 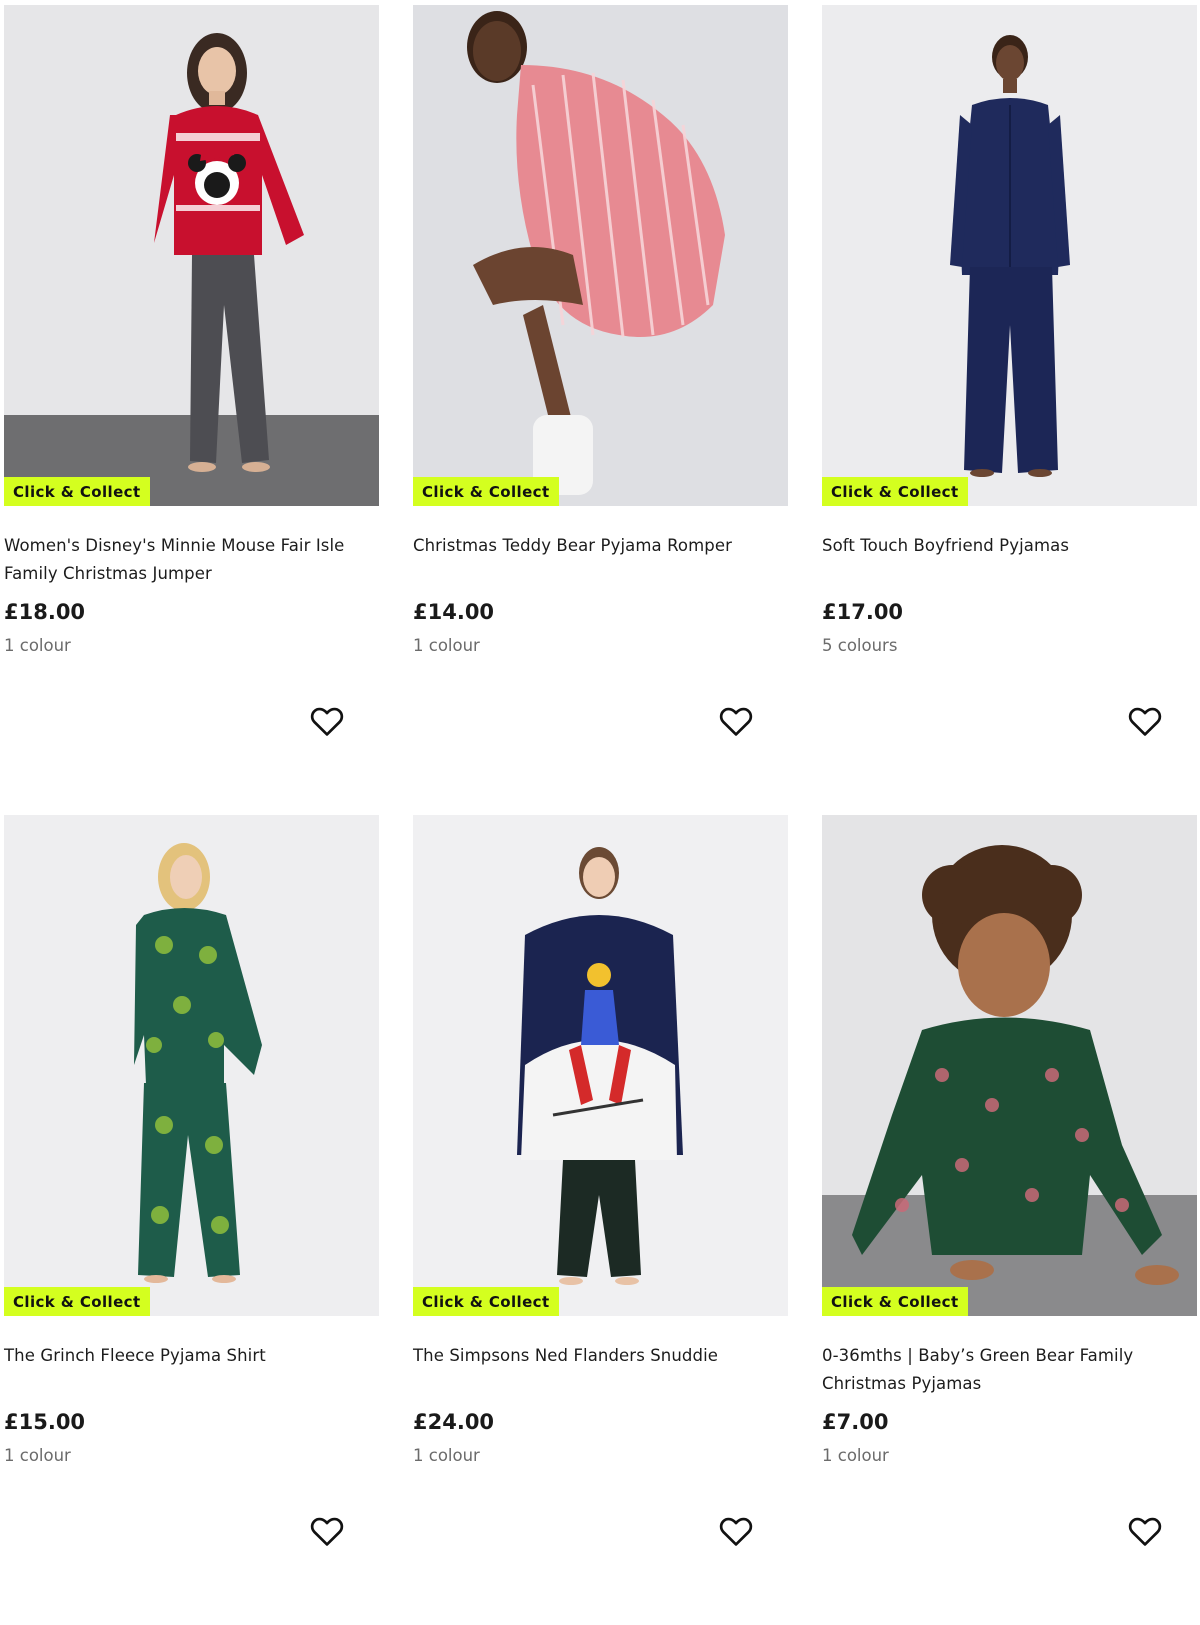 I want to click on product-title: The Grinch Fleece Pyjama Shirt, so click(x=191, y=1370).